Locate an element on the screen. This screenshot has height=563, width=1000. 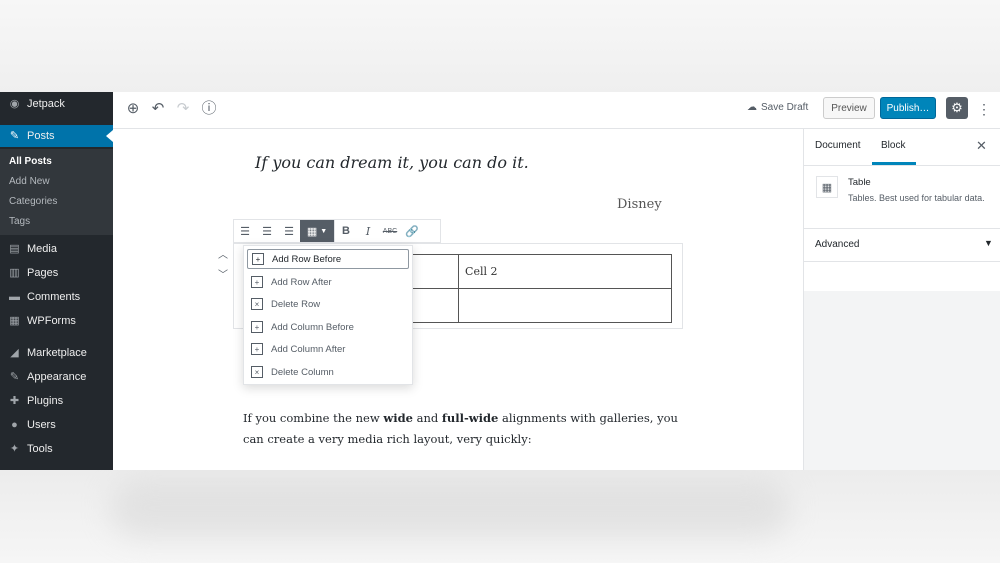
sidebar-item-label: Users is located at coordinates (41, 425).